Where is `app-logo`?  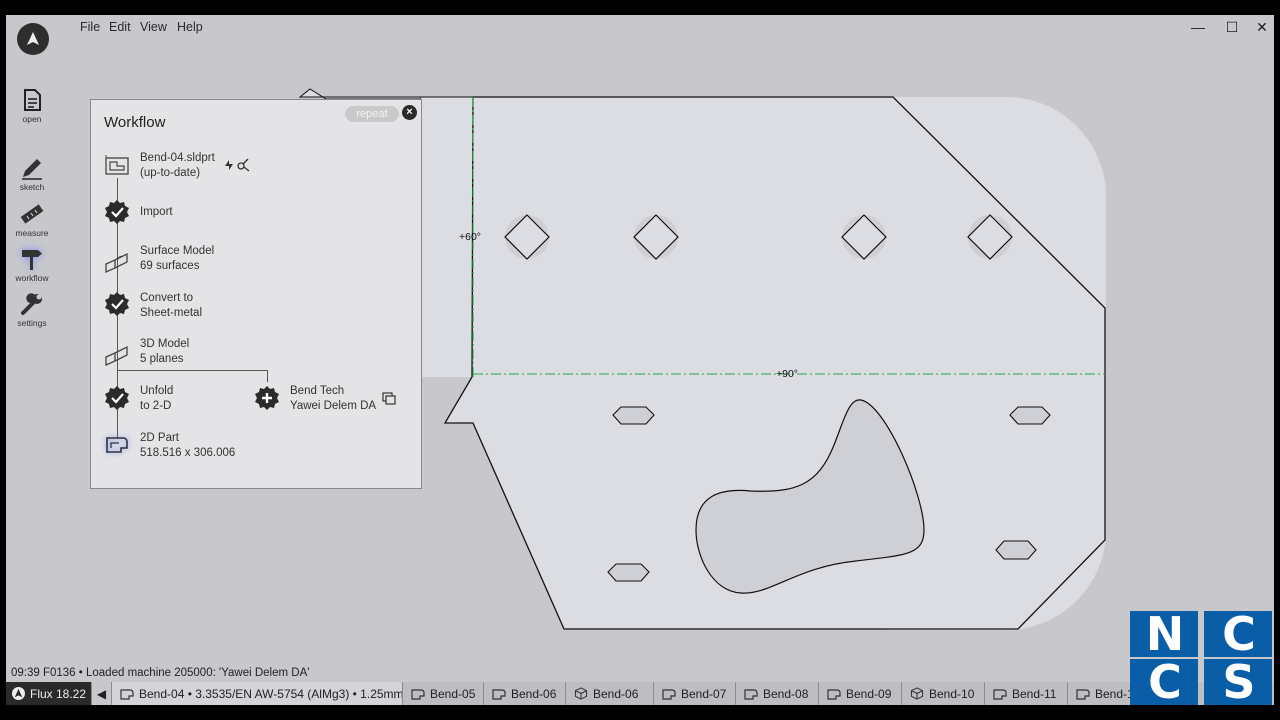
app-logo is located at coordinates (33, 39).